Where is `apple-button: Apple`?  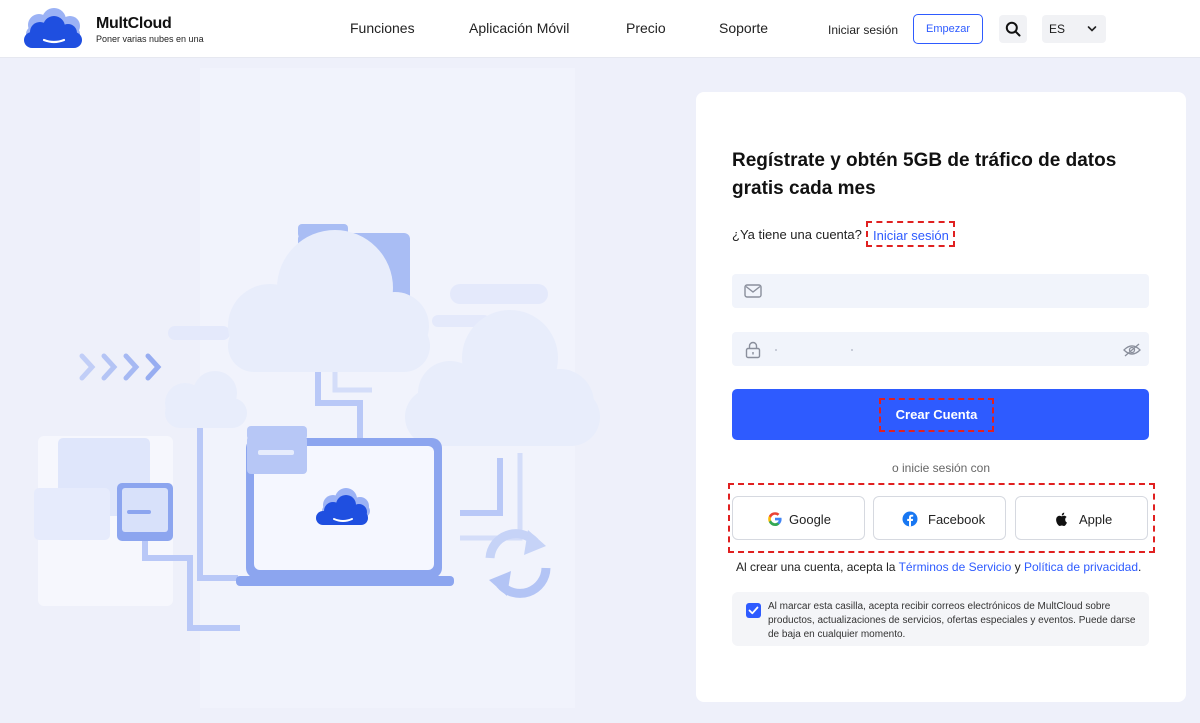 apple-button: Apple is located at coordinates (1081, 518).